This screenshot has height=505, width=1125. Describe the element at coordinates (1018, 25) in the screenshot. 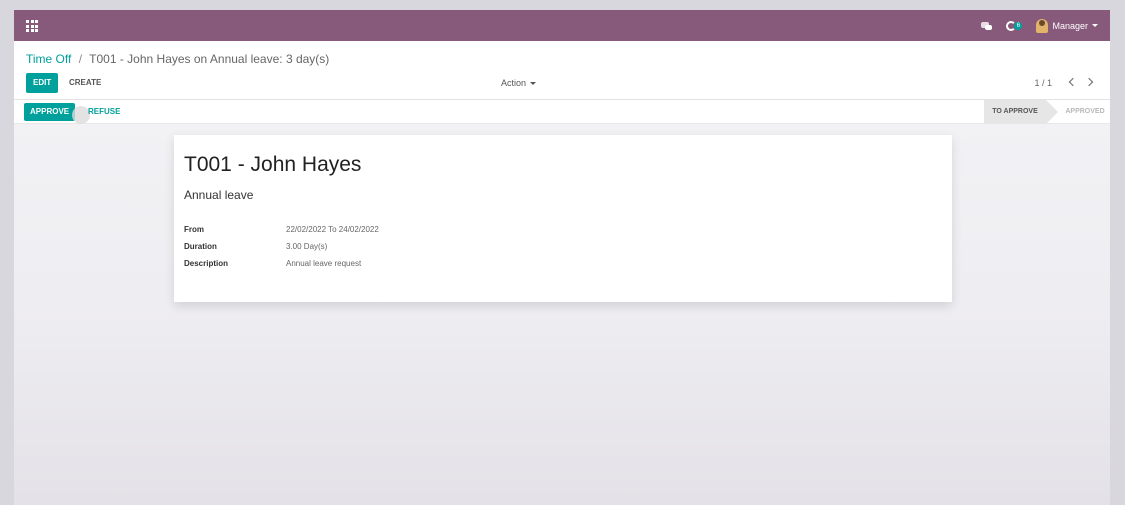

I see `activity-badge: 6` at that location.